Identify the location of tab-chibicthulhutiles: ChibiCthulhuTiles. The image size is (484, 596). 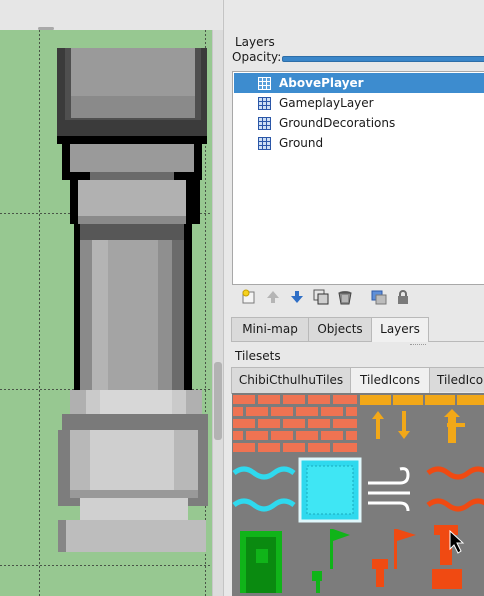
(291, 380).